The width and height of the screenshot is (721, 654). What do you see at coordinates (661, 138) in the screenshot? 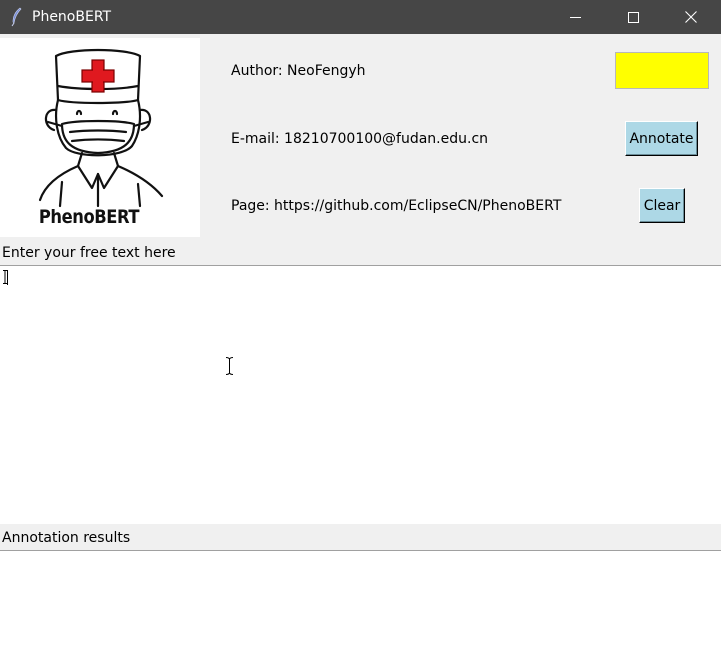
I see `annotate-button: Annotate` at bounding box center [661, 138].